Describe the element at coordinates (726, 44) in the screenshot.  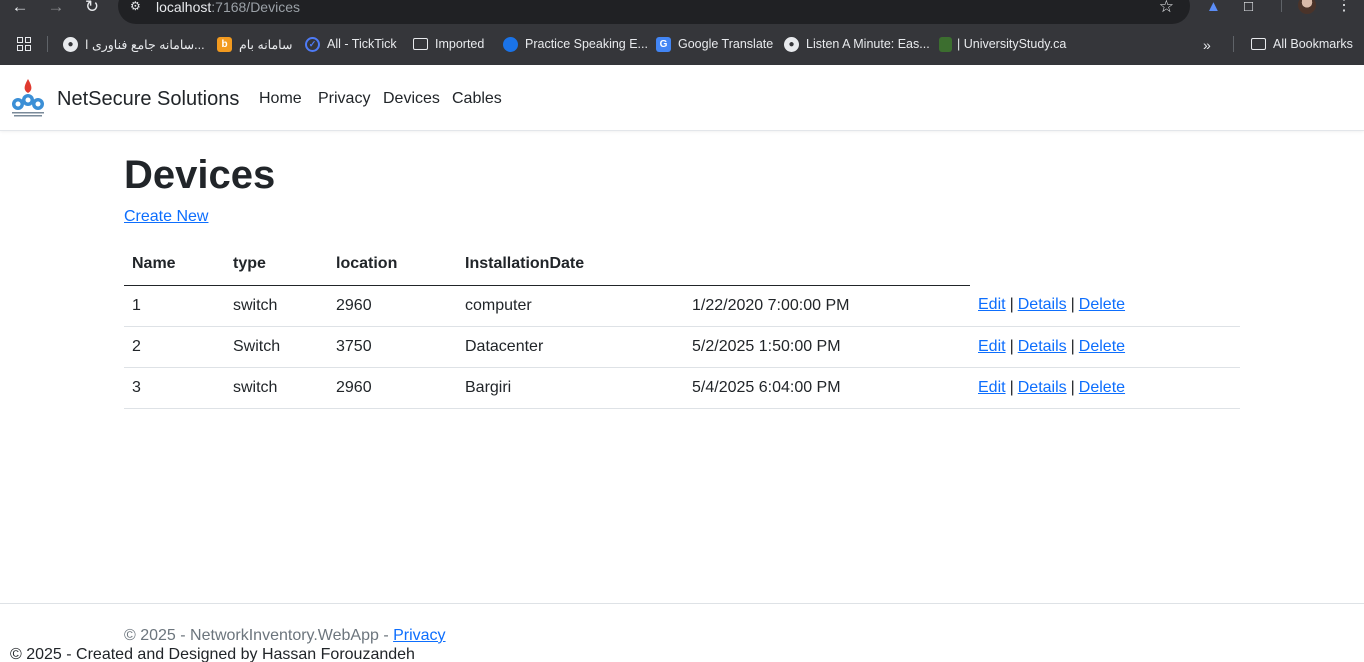
I see `bookmark-label: Google Translate` at that location.